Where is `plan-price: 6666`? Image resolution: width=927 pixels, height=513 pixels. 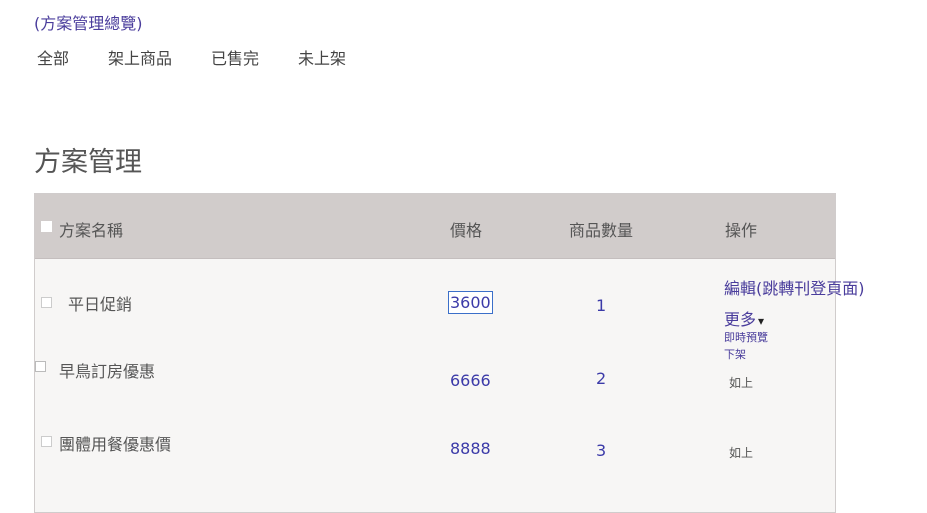
plan-price: 6666 is located at coordinates (470, 380).